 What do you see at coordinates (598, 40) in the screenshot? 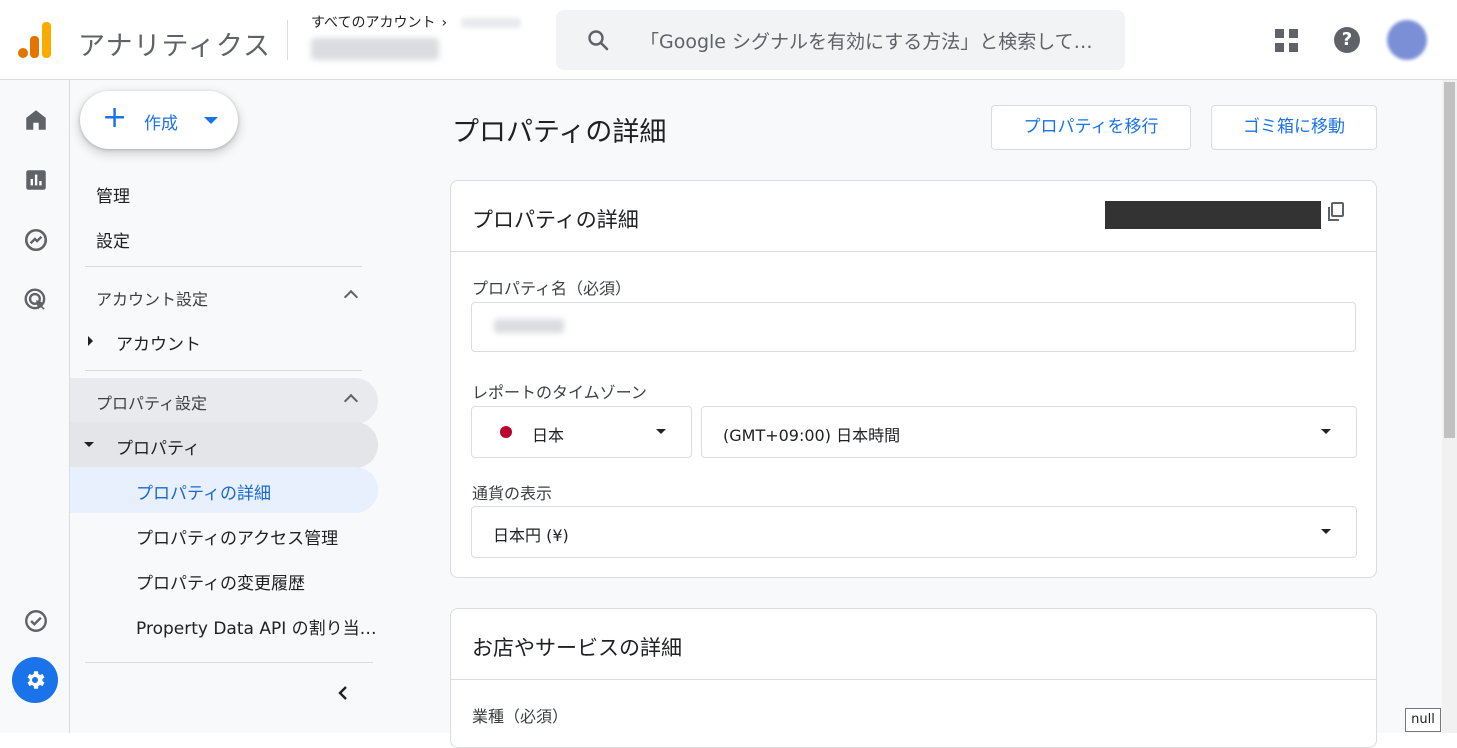
I see `search-icon` at bounding box center [598, 40].